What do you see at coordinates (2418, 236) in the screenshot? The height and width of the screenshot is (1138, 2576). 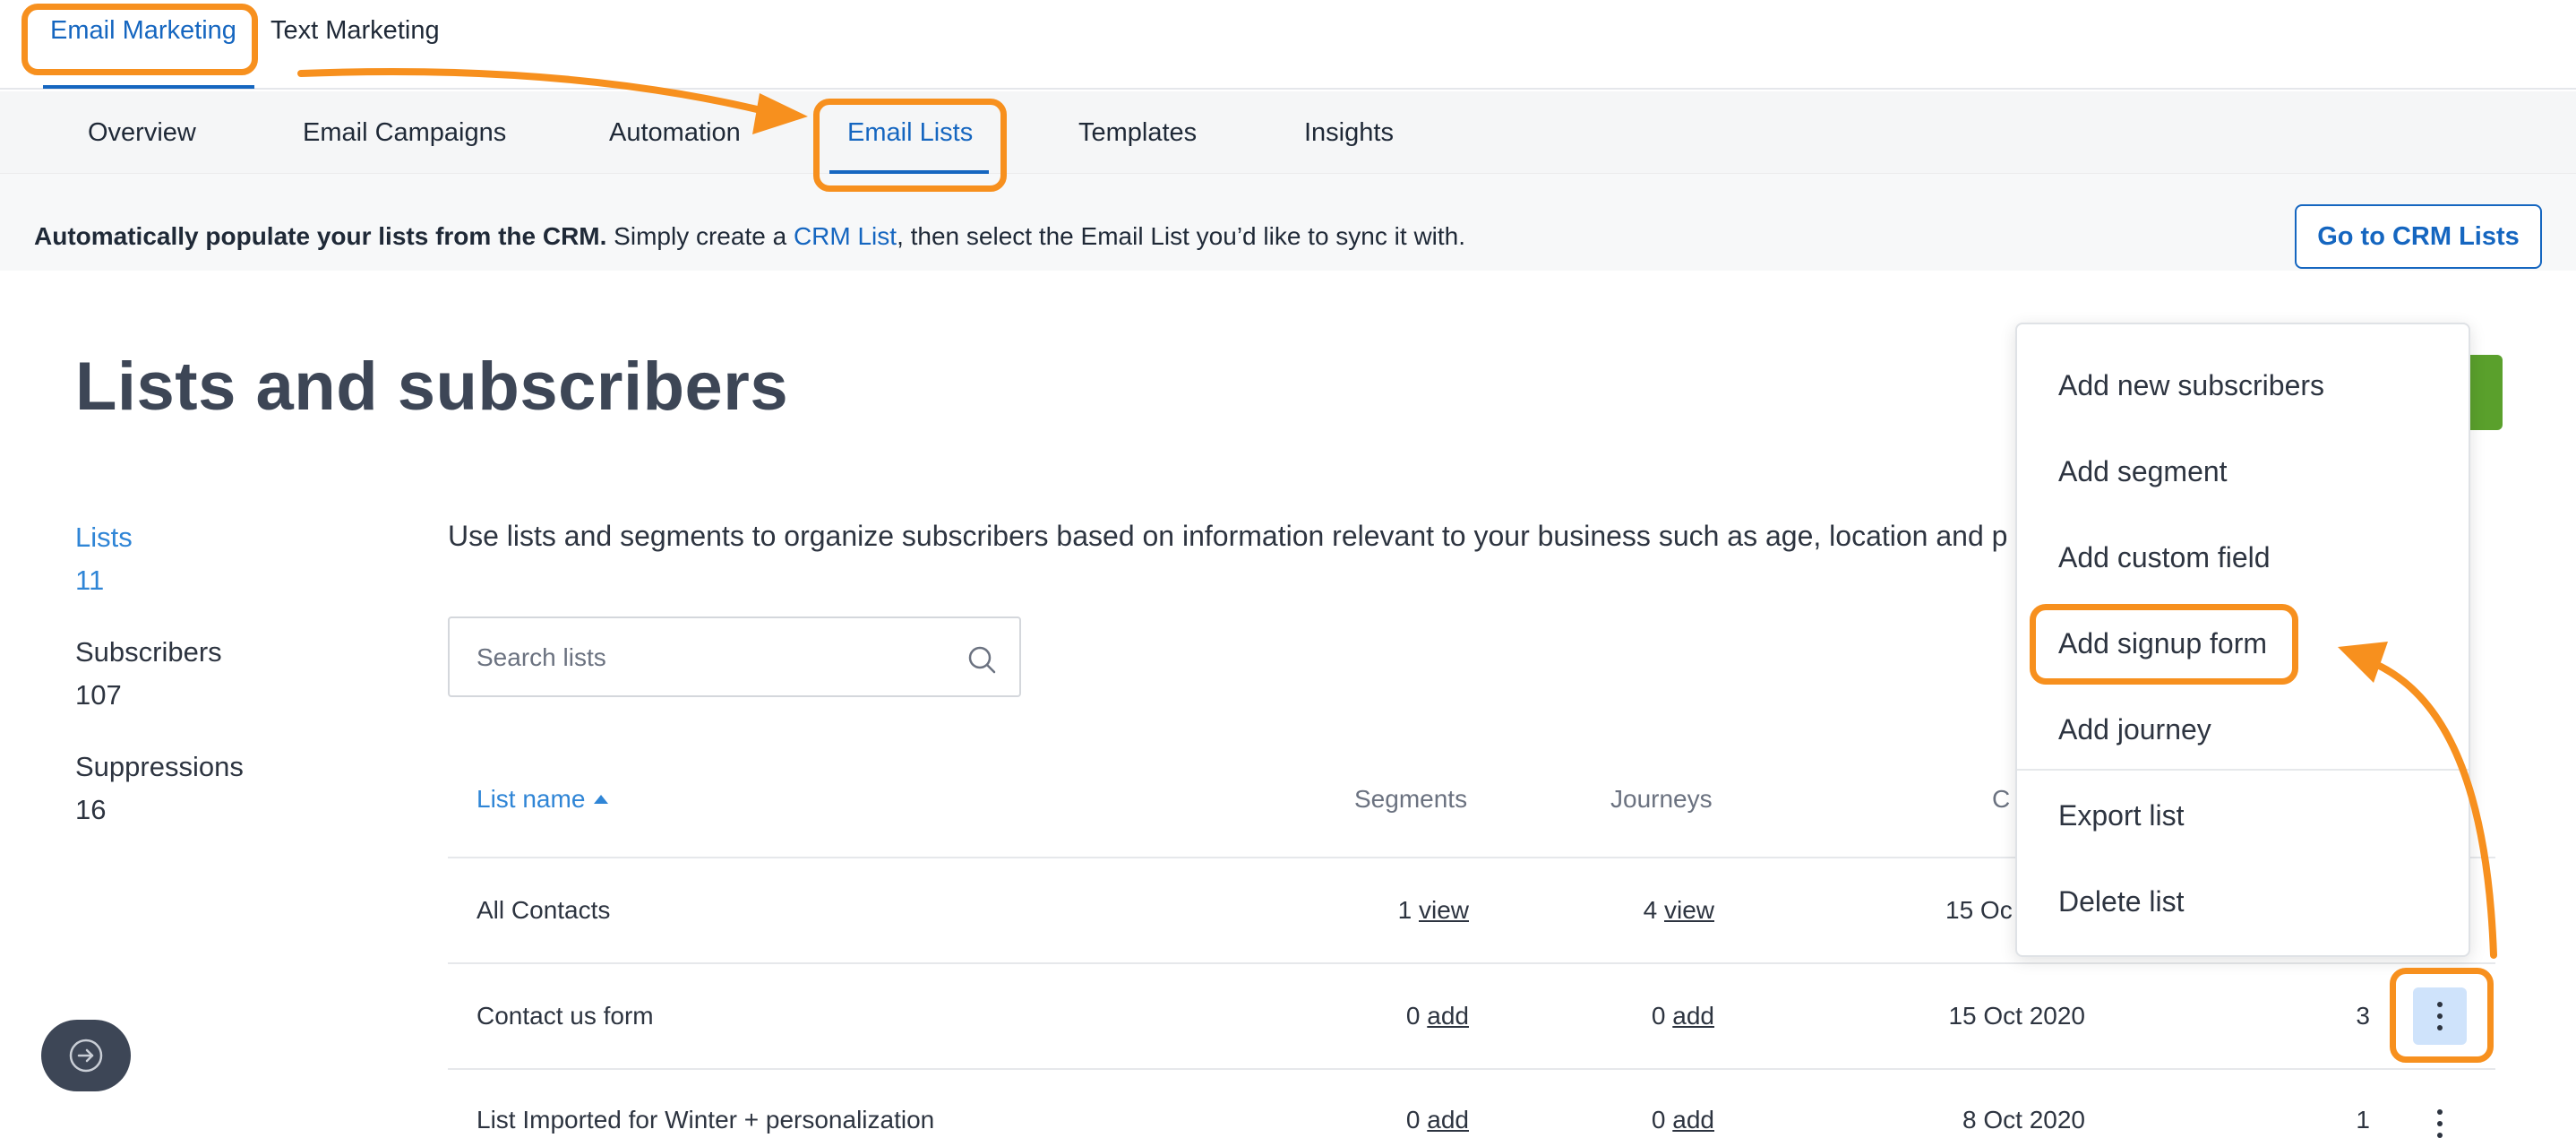 I see `go-to-crm-lists-button: Go to CRM Lists` at bounding box center [2418, 236].